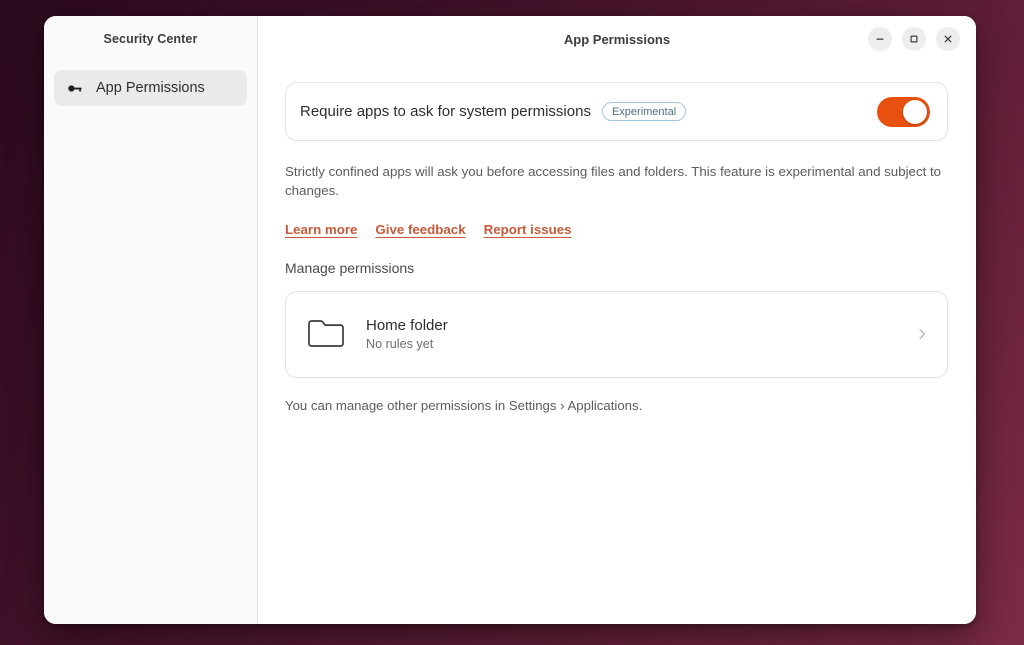  I want to click on close-button, so click(948, 39).